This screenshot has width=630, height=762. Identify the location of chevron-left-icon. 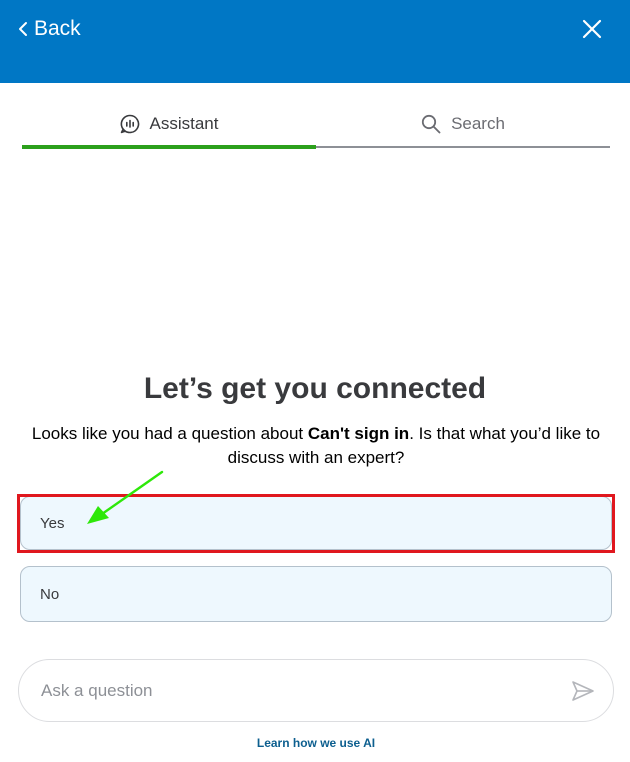
(23, 29).